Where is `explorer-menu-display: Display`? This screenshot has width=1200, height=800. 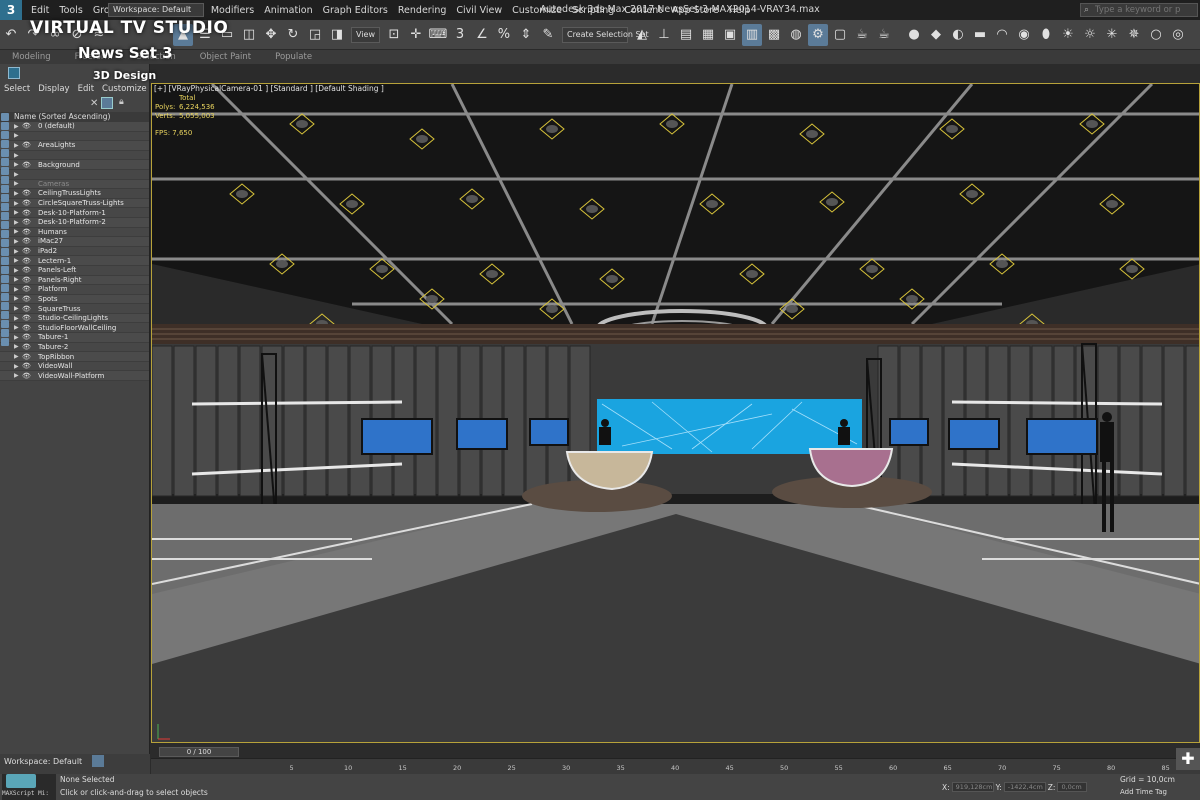
explorer-menu-display: Display is located at coordinates (53, 89).